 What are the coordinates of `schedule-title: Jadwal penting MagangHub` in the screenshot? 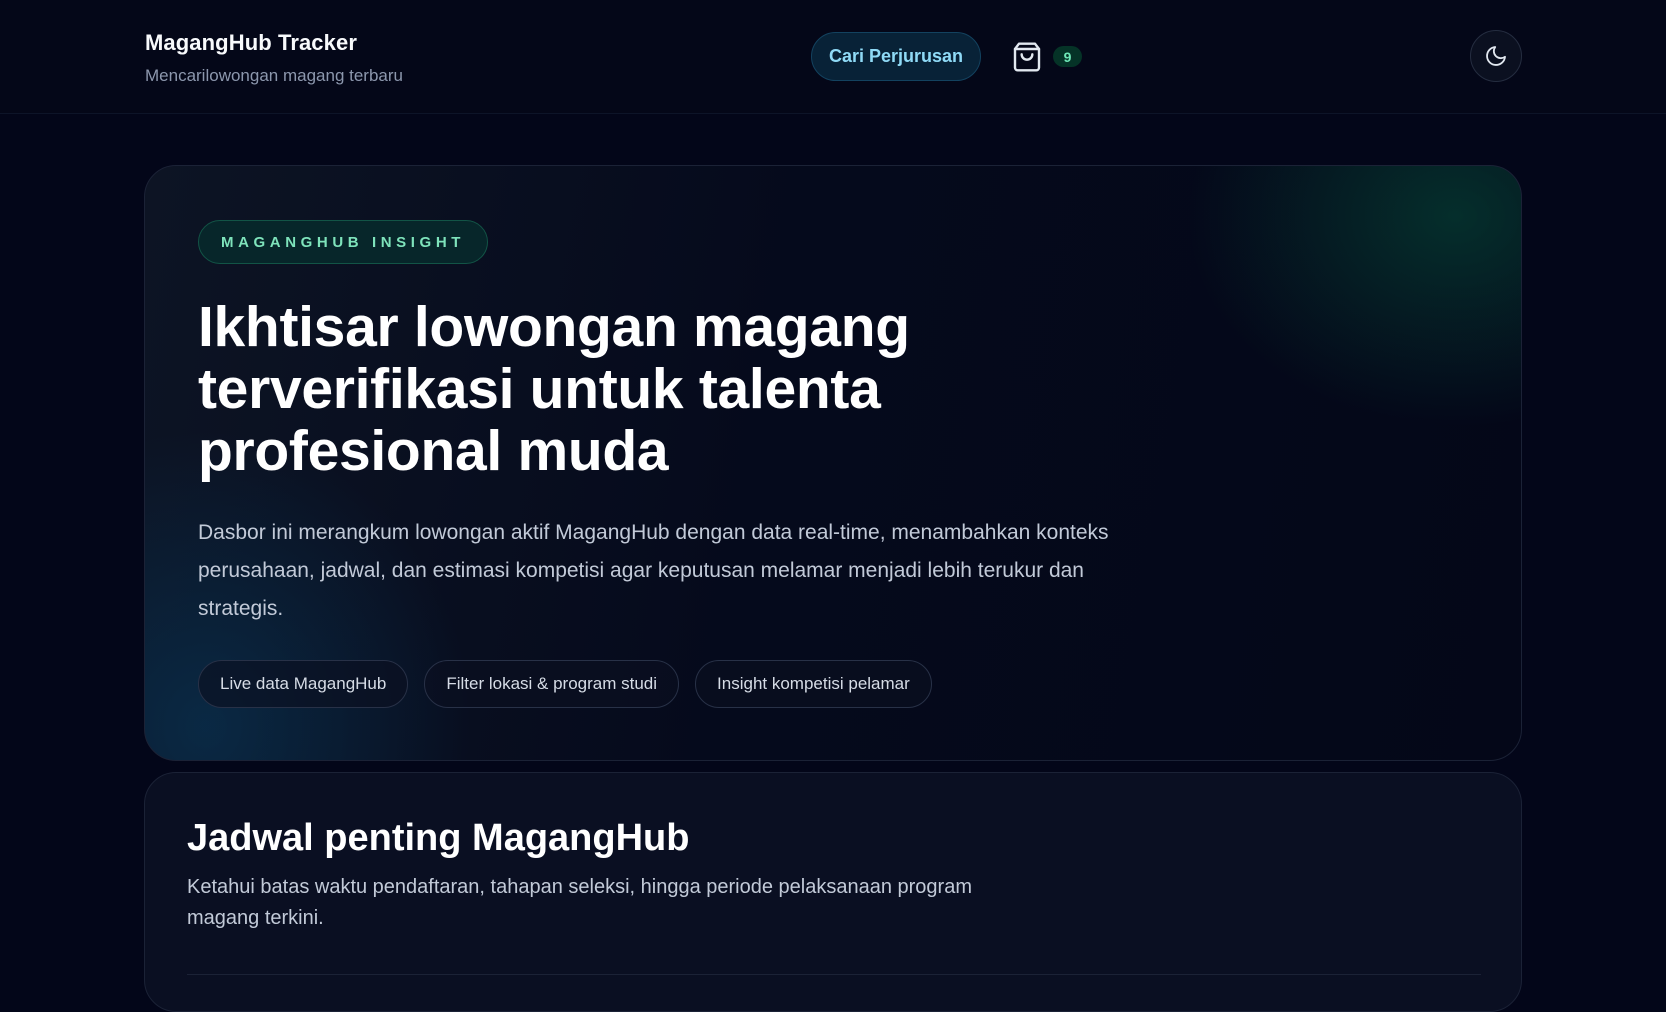 It's located at (438, 838).